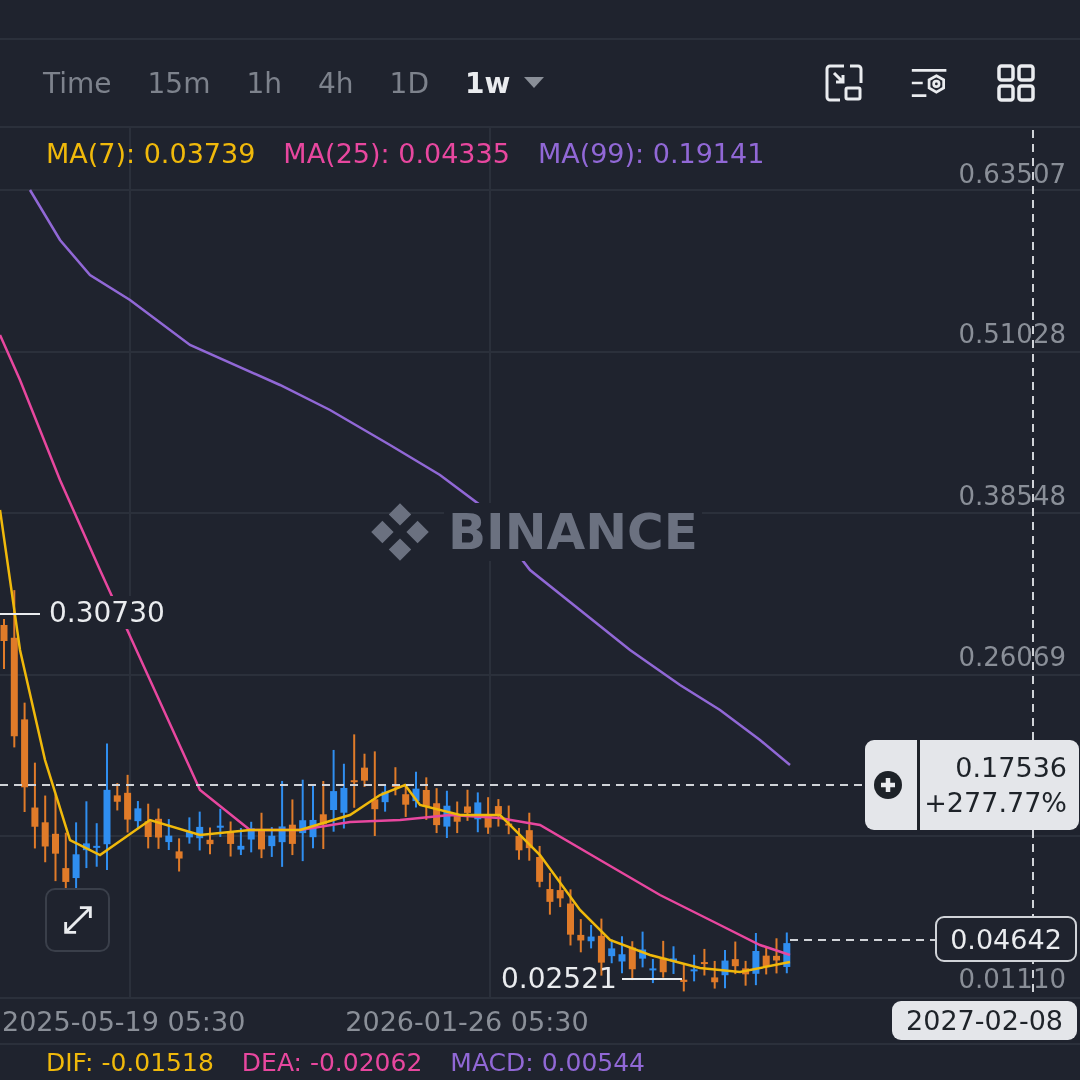 The height and width of the screenshot is (1080, 1080). I want to click on chart-logo-text: BINANCE, so click(573, 532).